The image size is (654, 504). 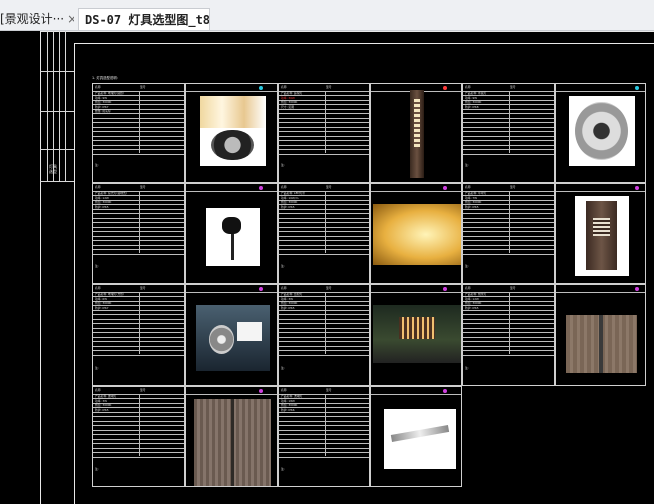 I want to click on table-cell: 数量: 按实际, so click(x=103, y=111).